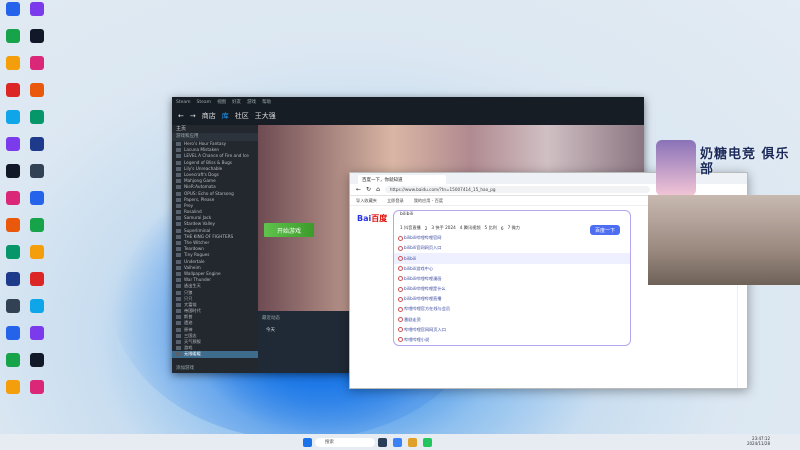  I want to click on suggestion-item: 番剧走资, so click(512, 320).